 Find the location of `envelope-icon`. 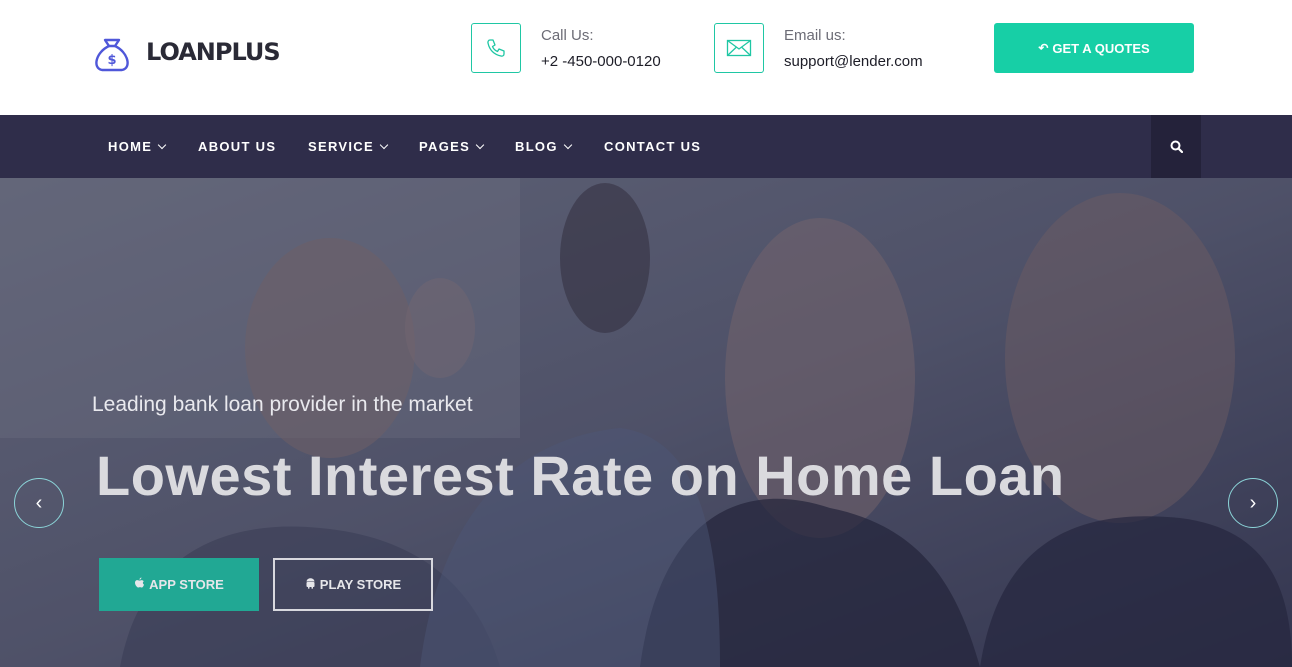

envelope-icon is located at coordinates (739, 48).